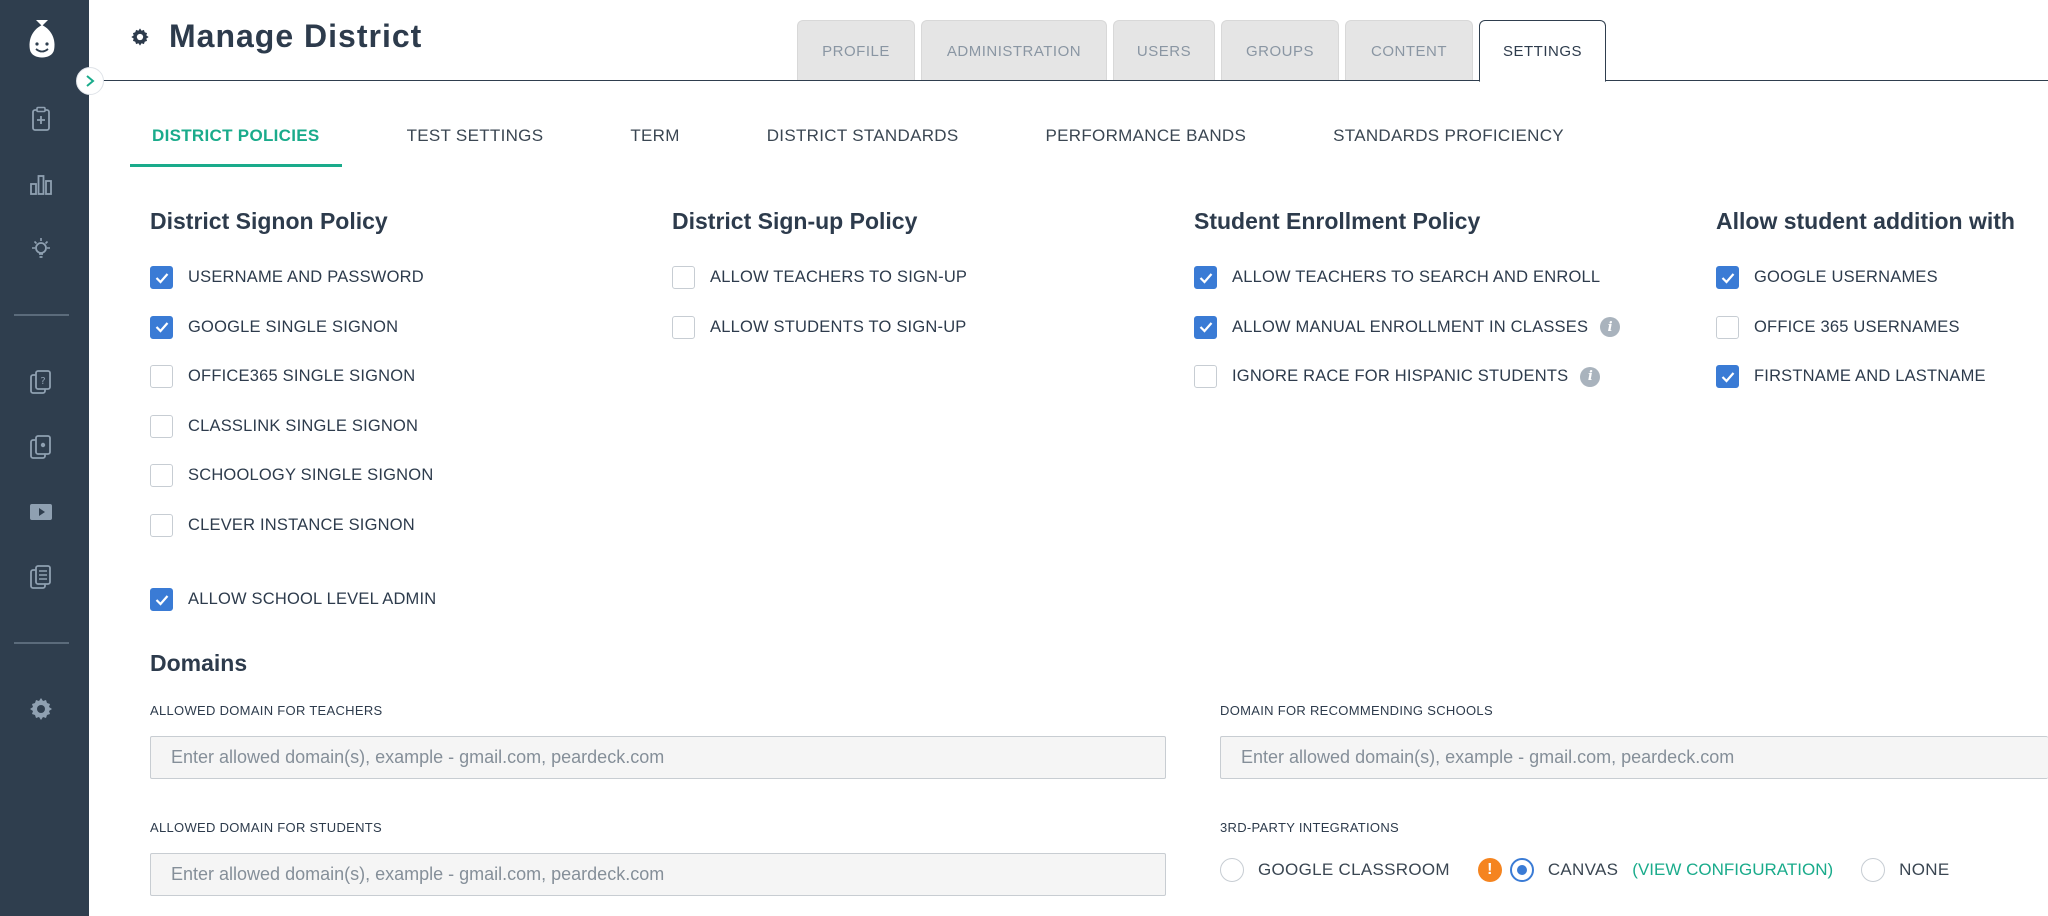  Describe the element at coordinates (41, 512) in the screenshot. I see `video-icon` at that location.